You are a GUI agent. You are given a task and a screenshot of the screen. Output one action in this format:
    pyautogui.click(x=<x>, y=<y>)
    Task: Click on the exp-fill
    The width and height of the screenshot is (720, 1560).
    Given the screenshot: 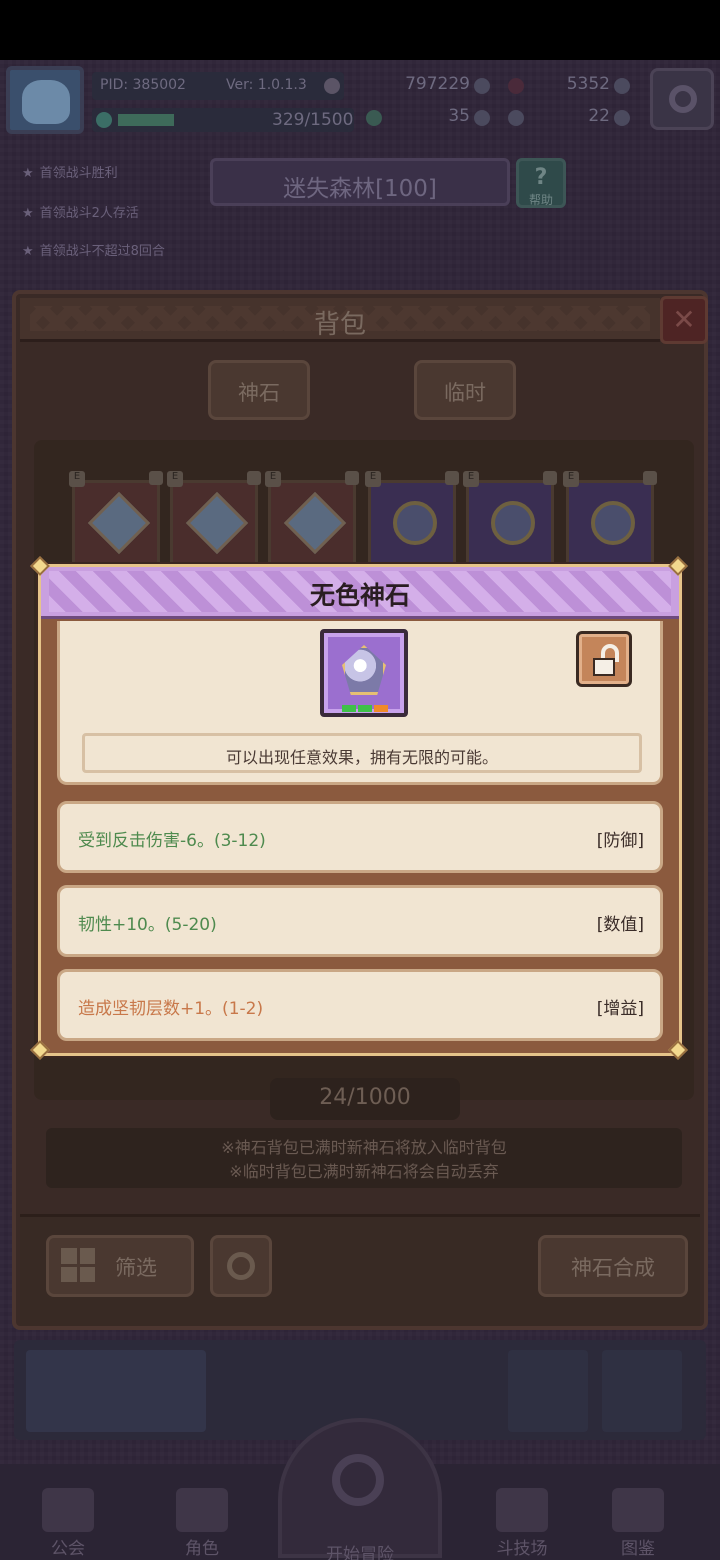 What is the action you would take?
    pyautogui.click(x=146, y=120)
    